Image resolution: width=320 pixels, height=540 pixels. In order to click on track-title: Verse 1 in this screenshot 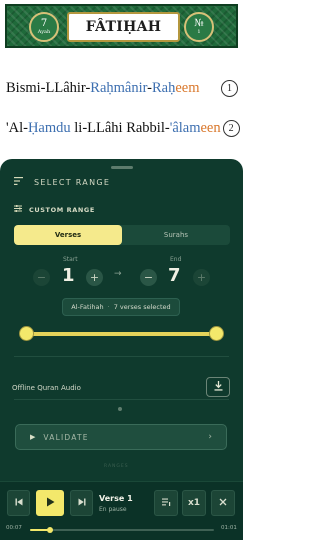, I will do `click(116, 498)`.